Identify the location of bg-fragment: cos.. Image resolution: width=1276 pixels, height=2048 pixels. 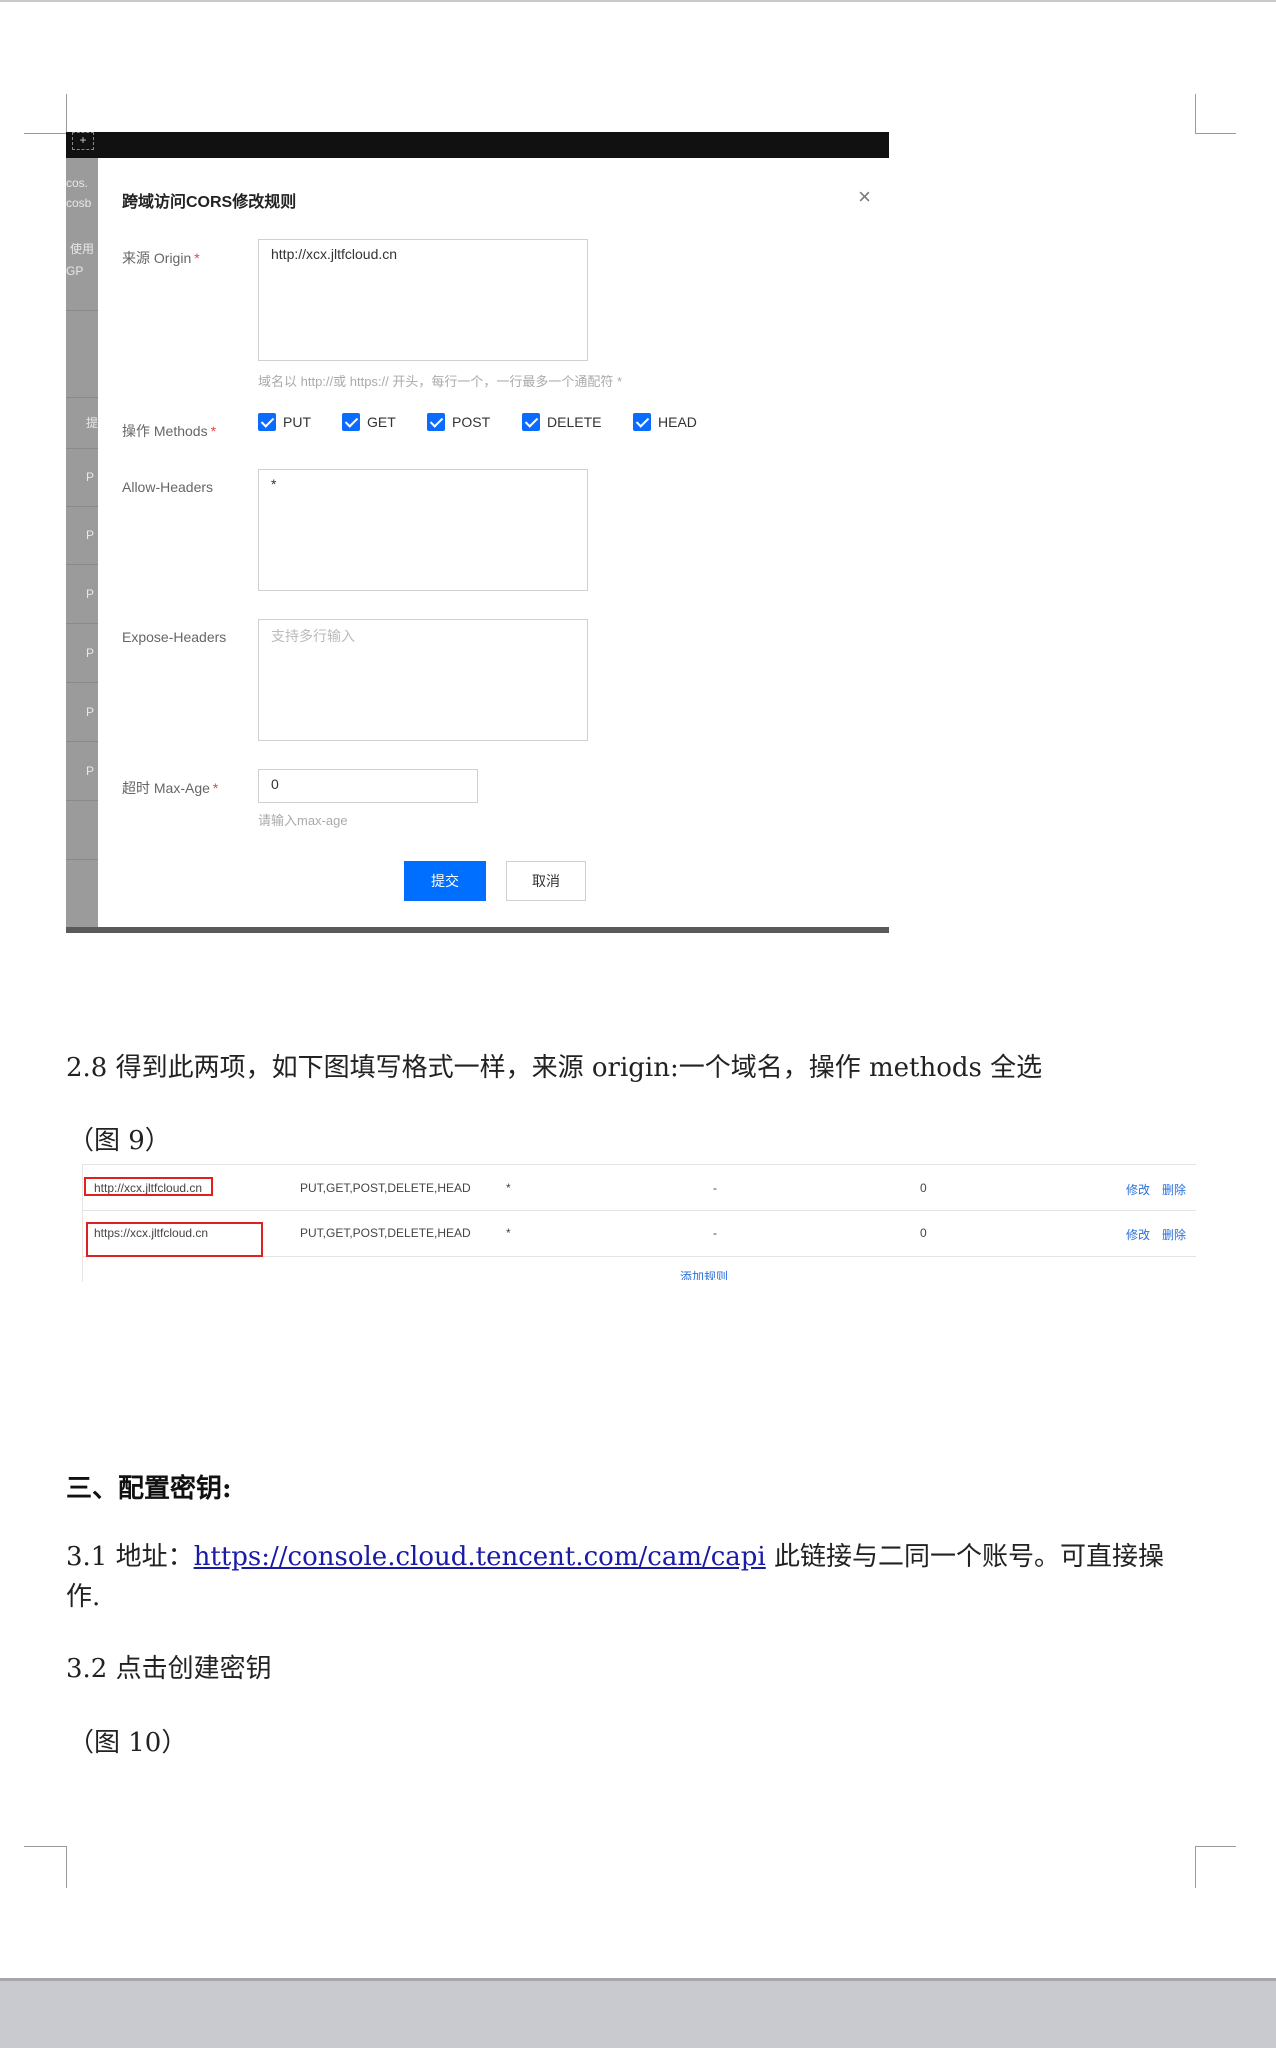
(77, 183).